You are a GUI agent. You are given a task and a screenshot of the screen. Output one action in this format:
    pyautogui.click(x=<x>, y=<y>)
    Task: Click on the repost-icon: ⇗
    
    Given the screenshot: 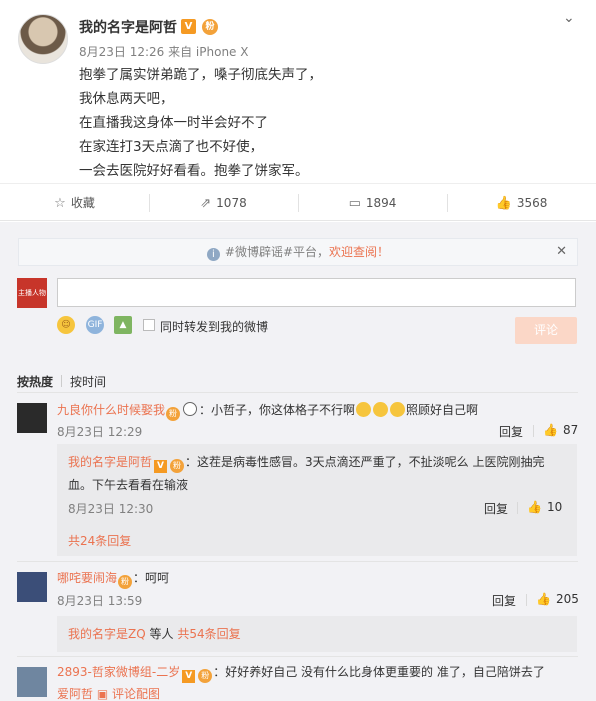 What is the action you would take?
    pyautogui.click(x=206, y=203)
    